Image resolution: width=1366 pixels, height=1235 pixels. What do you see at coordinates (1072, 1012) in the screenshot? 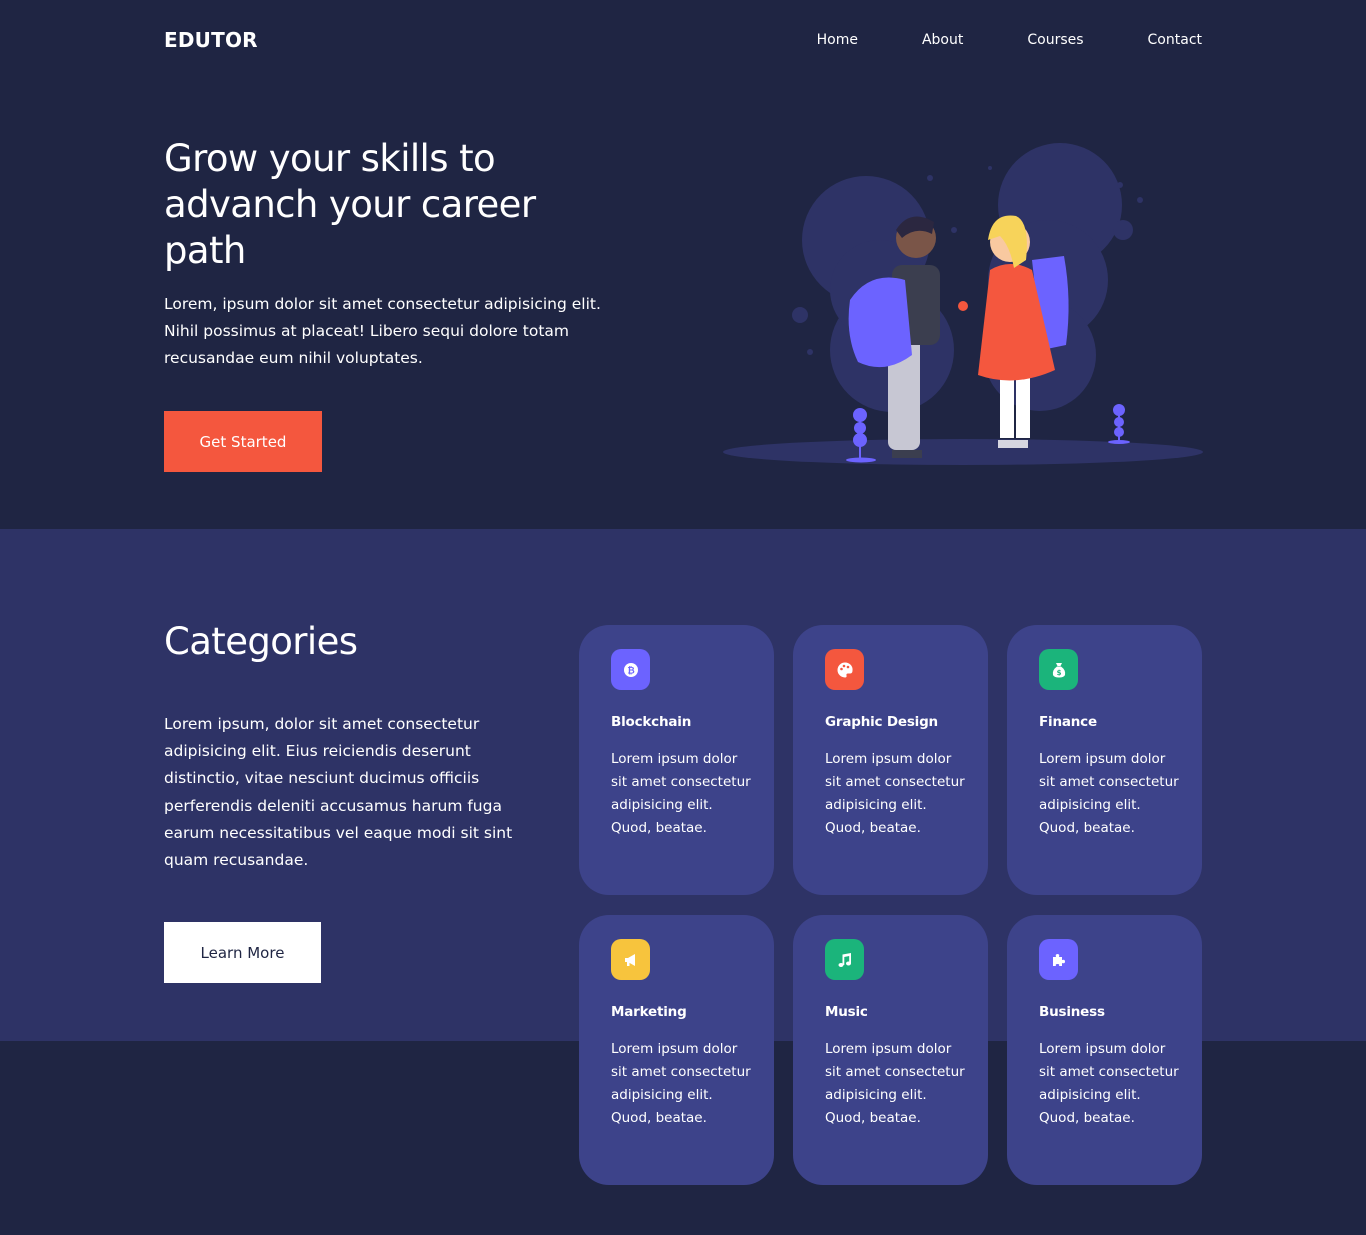
I see `card-title: Business` at bounding box center [1072, 1012].